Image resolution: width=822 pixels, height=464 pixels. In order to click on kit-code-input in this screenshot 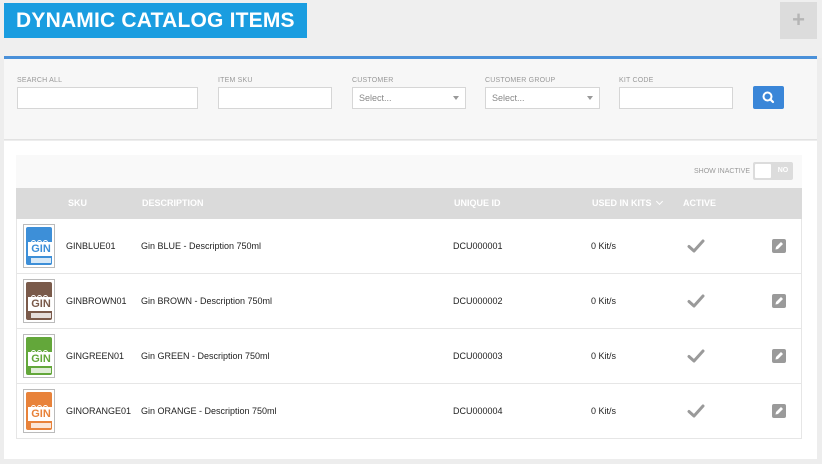, I will do `click(676, 98)`.